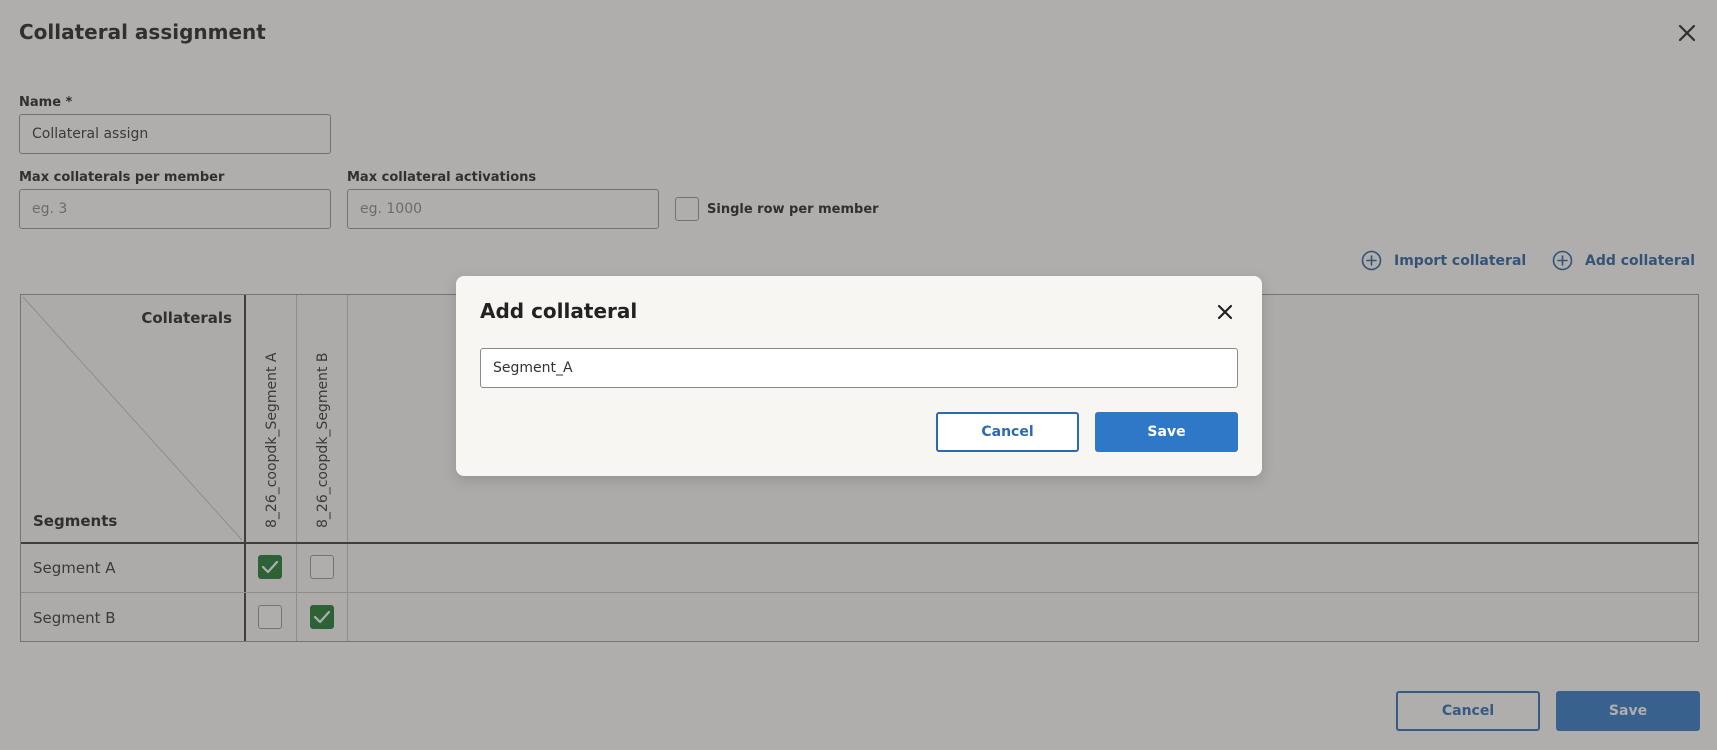 The width and height of the screenshot is (1717, 750). I want to click on dialog-cancel-button: Cancel, so click(1007, 432).